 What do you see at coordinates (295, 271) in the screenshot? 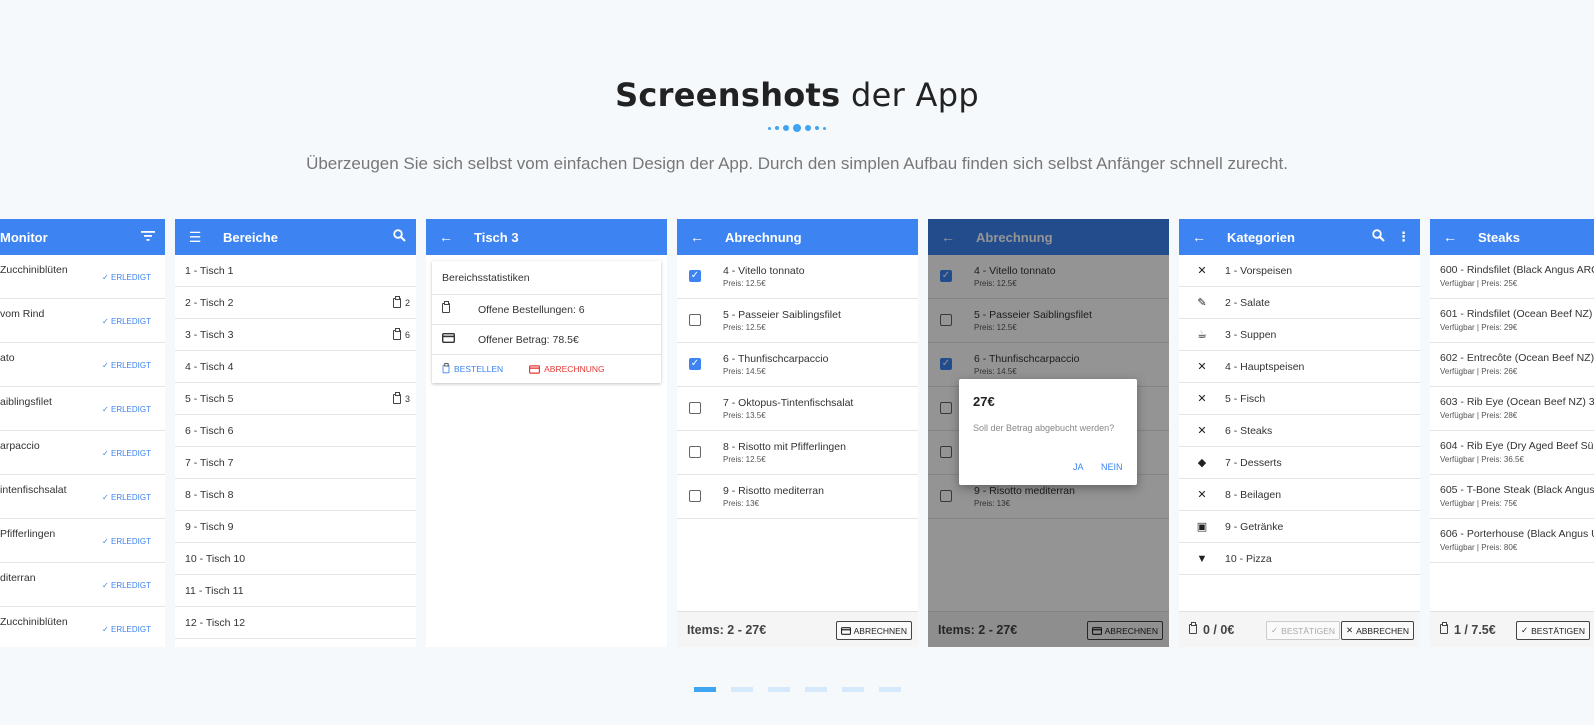
I see `table-row: 1 - Tisch 1` at bounding box center [295, 271].